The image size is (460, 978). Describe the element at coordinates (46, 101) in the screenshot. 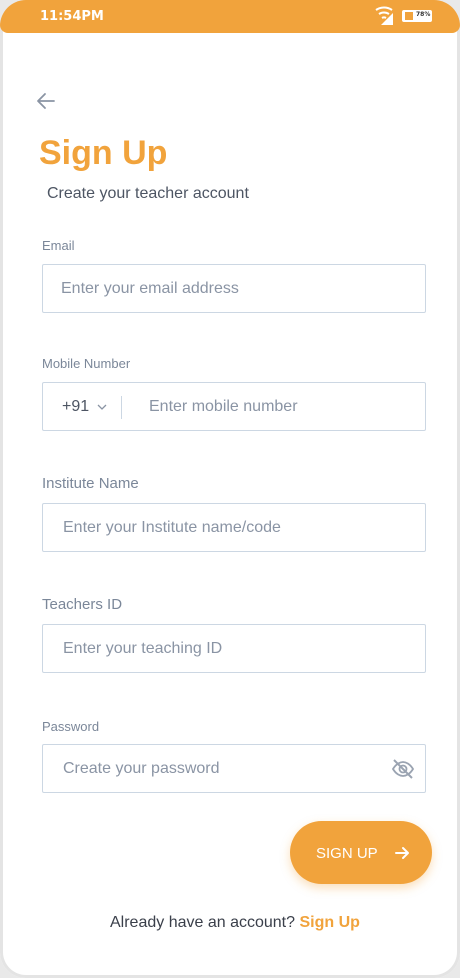

I see `arrow-left-icon` at that location.